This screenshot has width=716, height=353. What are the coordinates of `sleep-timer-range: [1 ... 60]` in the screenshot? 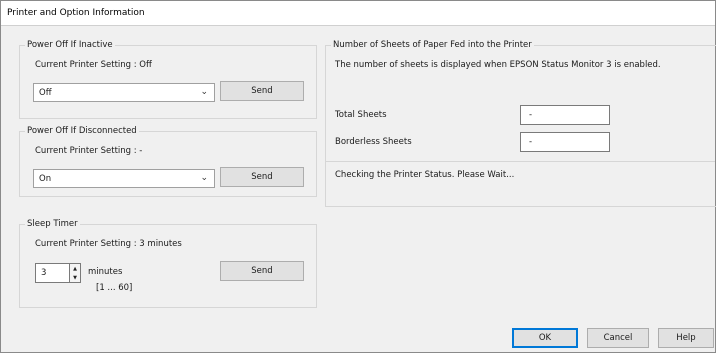 It's located at (114, 288).